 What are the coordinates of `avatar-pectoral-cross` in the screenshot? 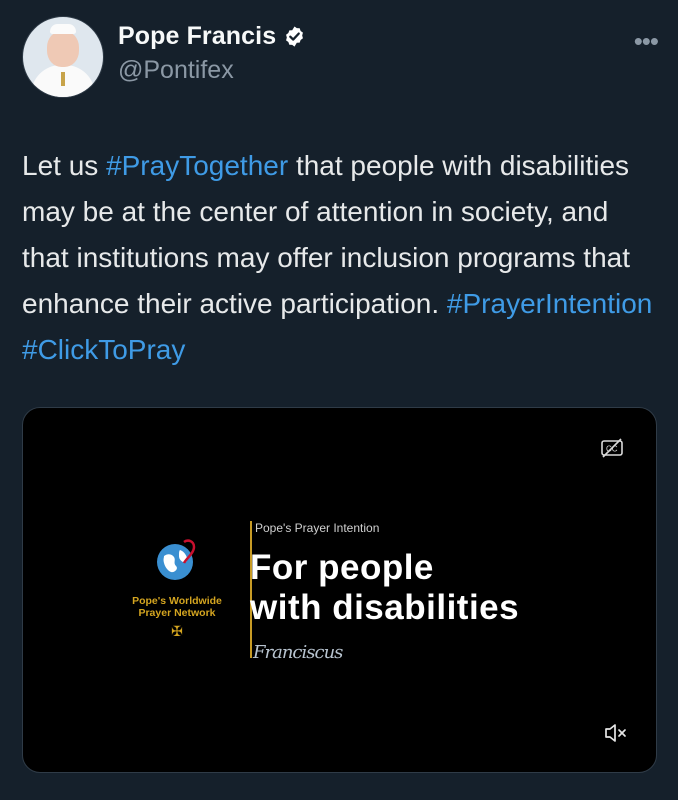 It's located at (63, 79).